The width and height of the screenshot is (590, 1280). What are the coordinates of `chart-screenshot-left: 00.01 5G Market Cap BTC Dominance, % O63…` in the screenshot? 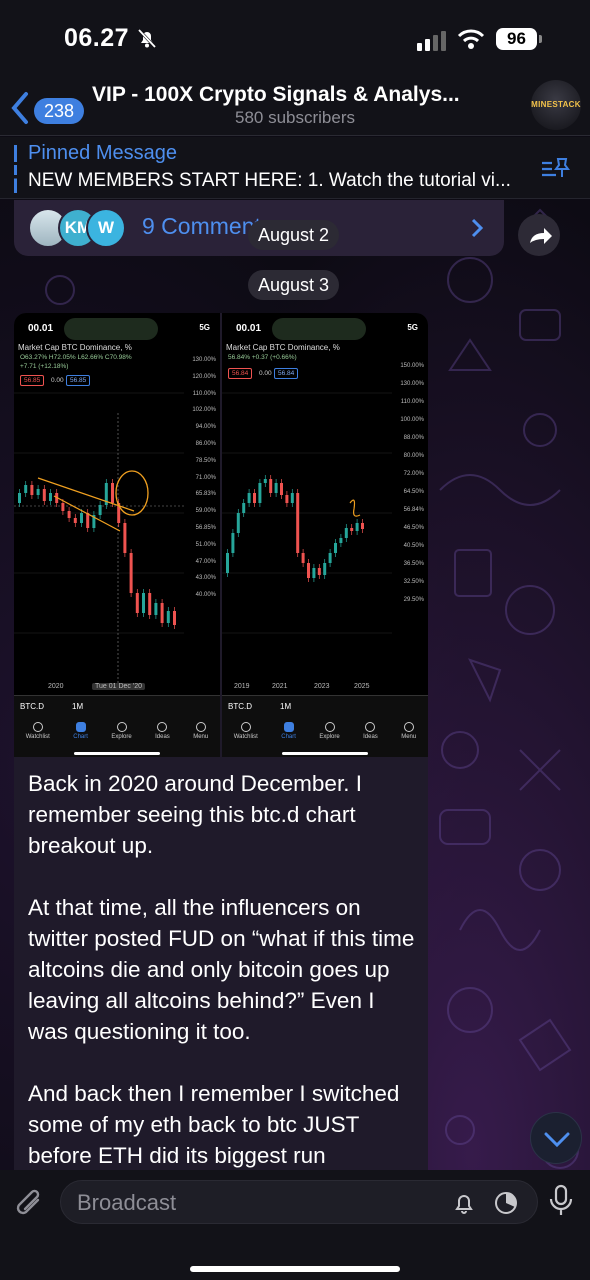 It's located at (117, 535).